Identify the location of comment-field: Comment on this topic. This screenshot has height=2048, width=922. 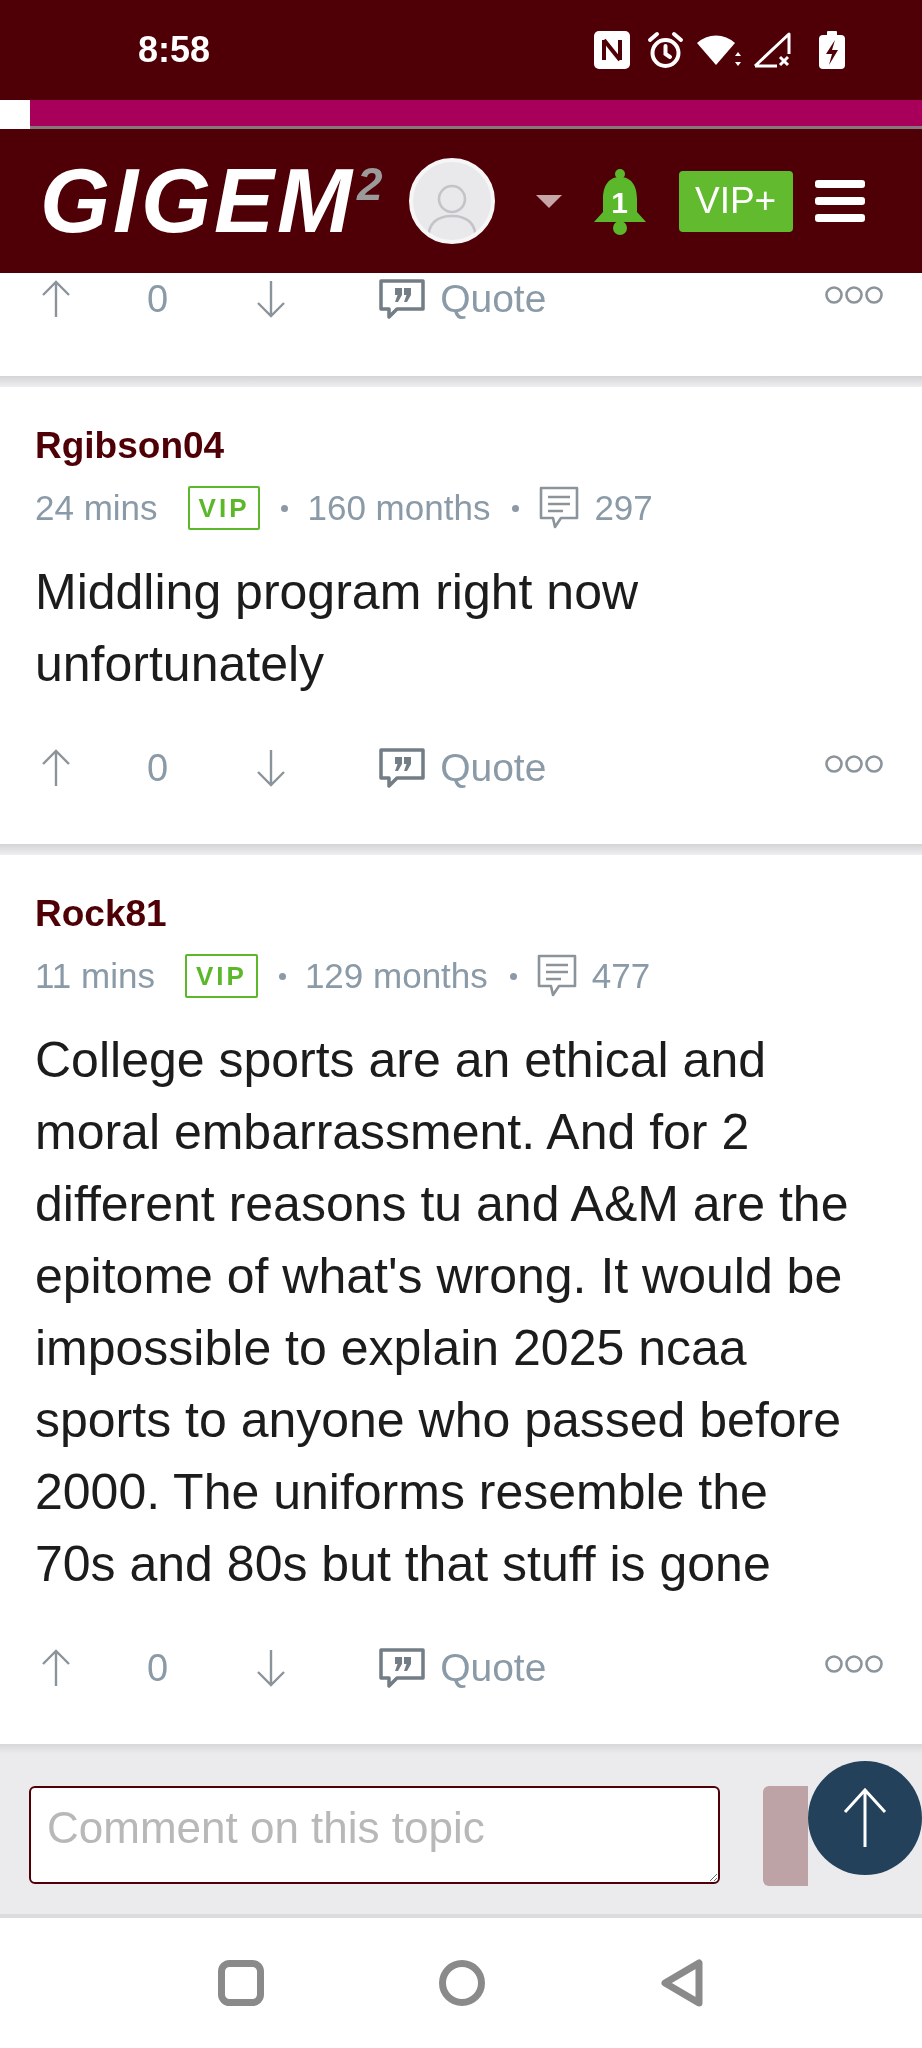
(374, 1835).